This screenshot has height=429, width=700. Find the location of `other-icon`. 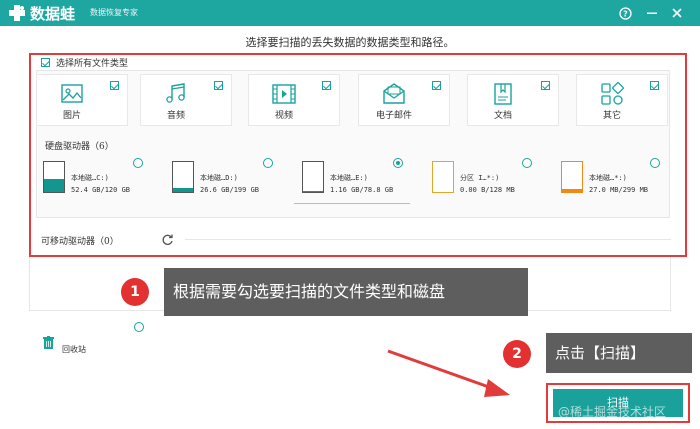

other-icon is located at coordinates (612, 93).